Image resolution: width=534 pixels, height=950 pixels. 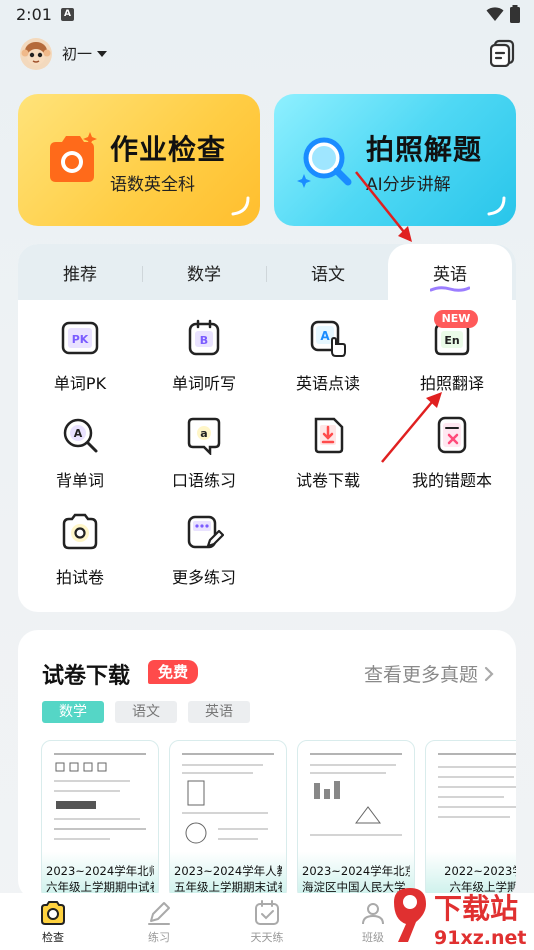 I want to click on magnifier-icon, so click(x=324, y=162).